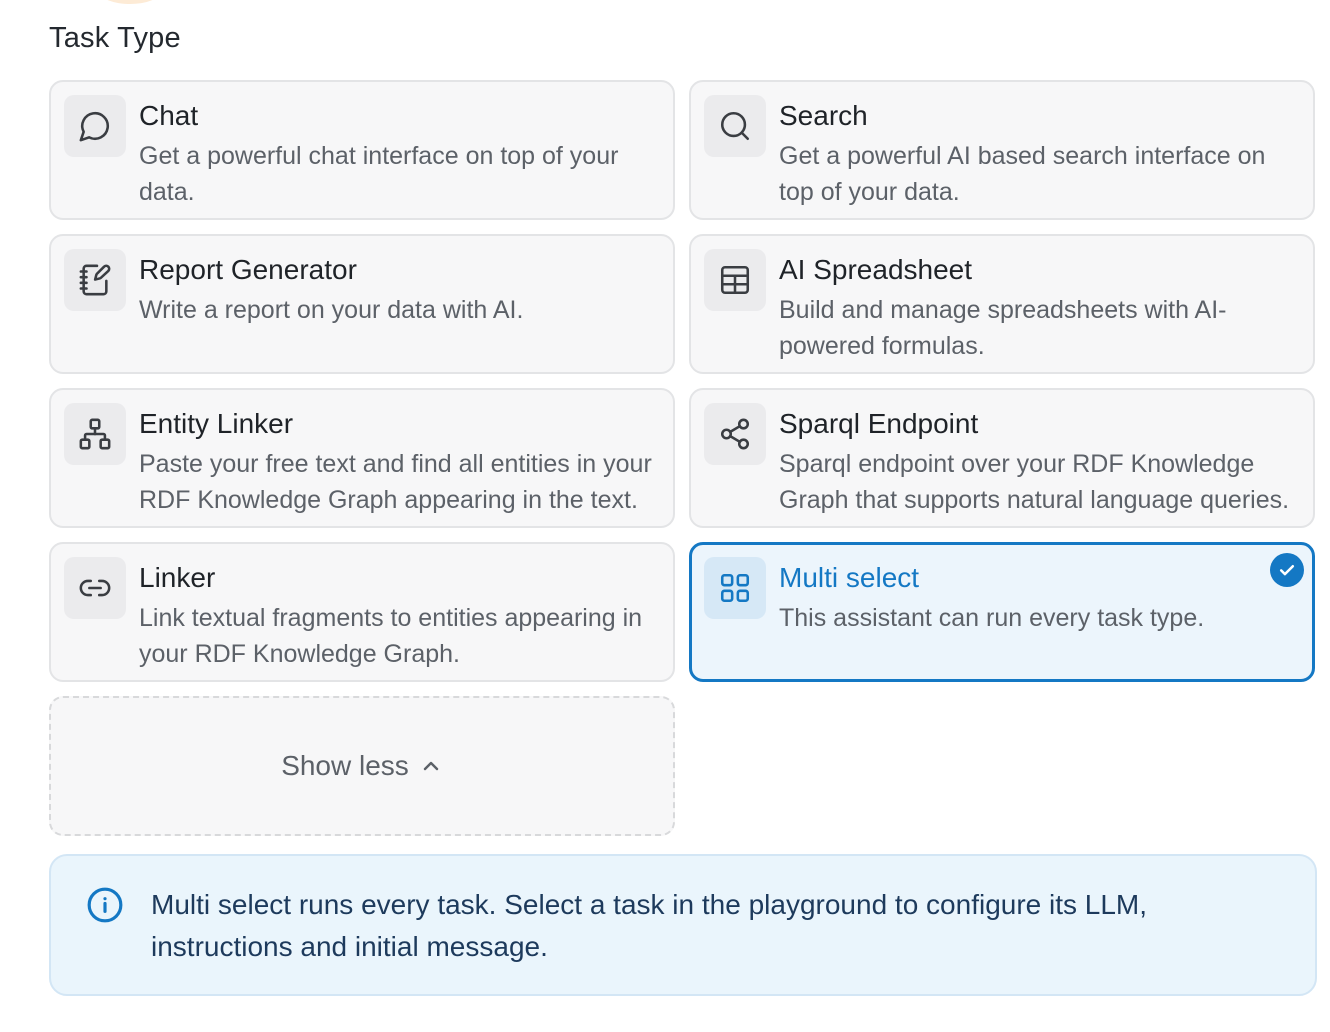 This screenshot has width=1330, height=1032. What do you see at coordinates (130, 2) in the screenshot?
I see `avatar-fragment` at bounding box center [130, 2].